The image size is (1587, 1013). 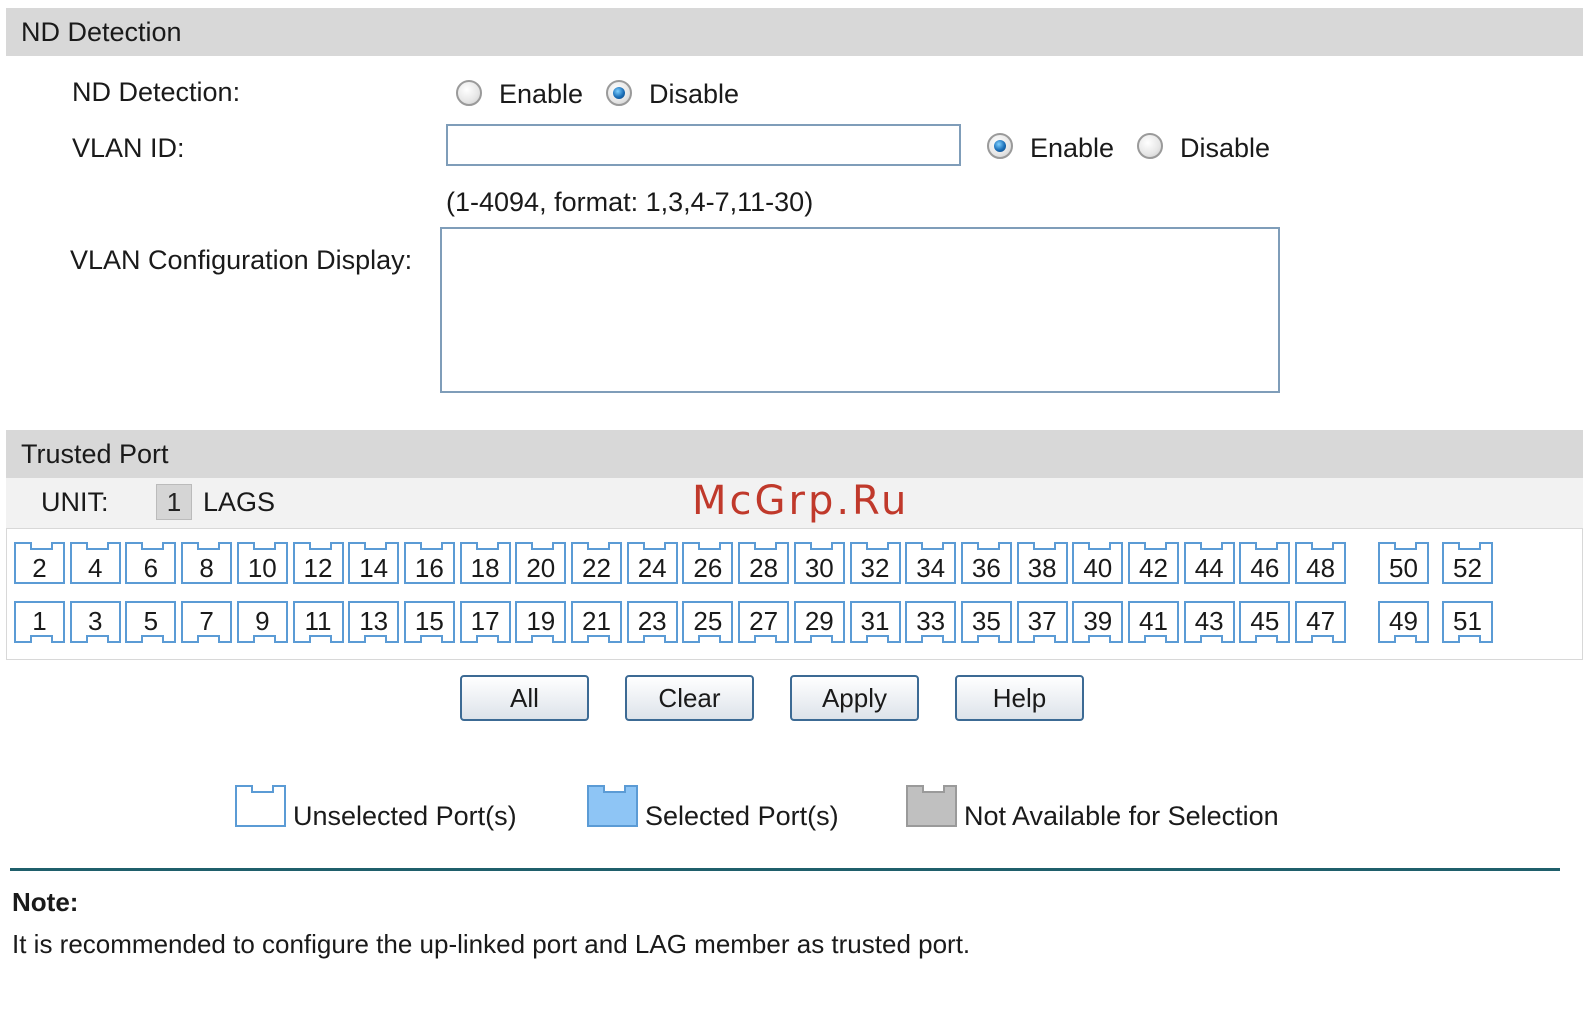 I want to click on port-42: 42, so click(x=1153, y=563).